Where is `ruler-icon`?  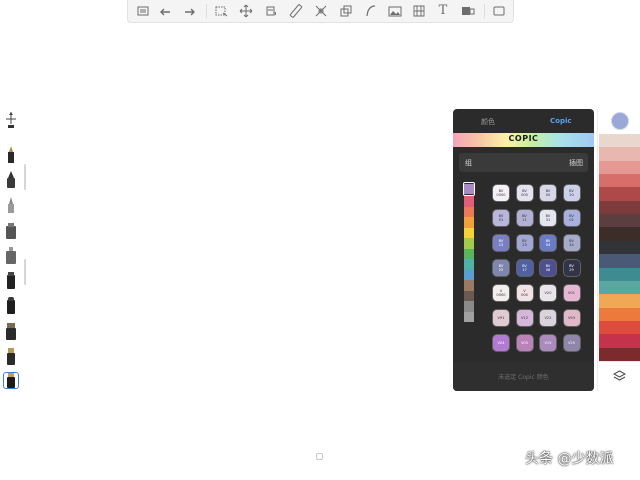 ruler-icon is located at coordinates (296, 11).